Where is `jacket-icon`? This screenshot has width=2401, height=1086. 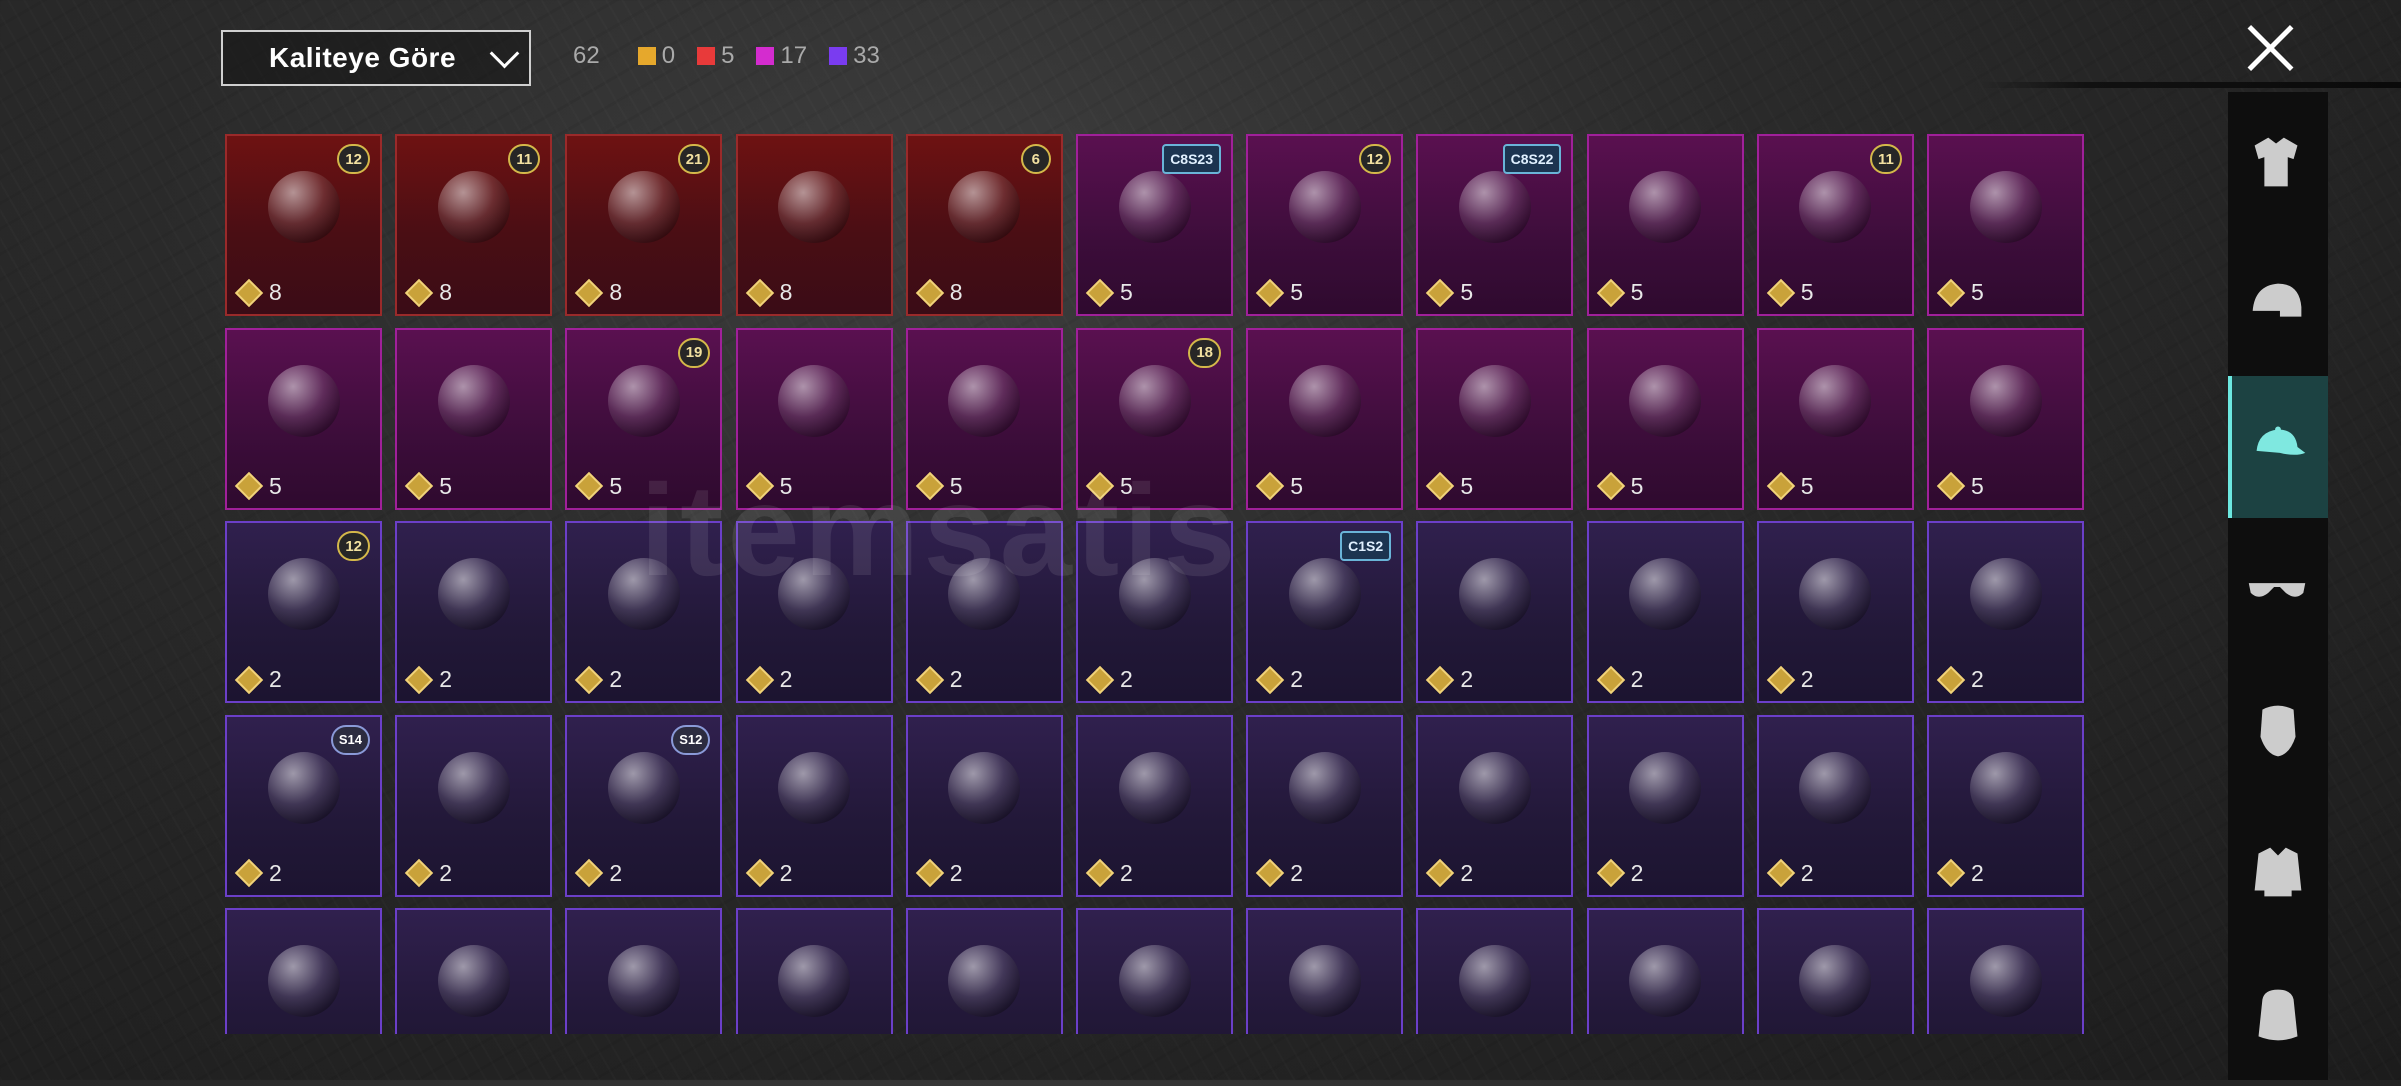 jacket-icon is located at coordinates (2278, 872).